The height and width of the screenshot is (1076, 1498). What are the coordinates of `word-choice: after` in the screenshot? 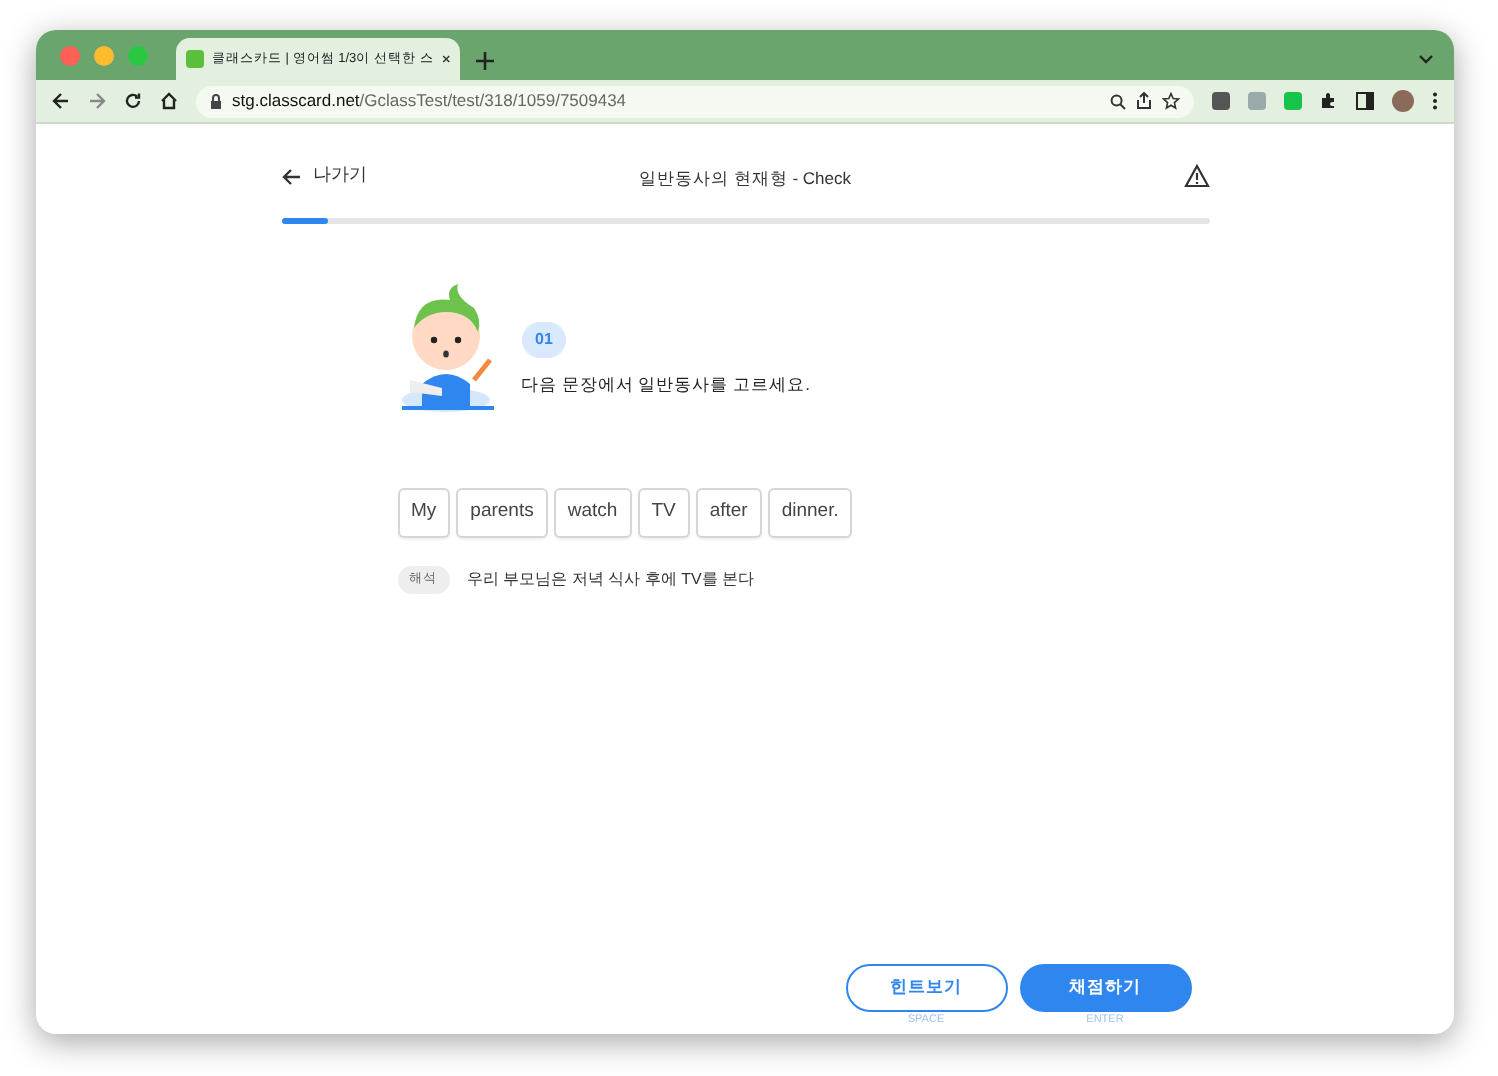 It's located at (728, 513).